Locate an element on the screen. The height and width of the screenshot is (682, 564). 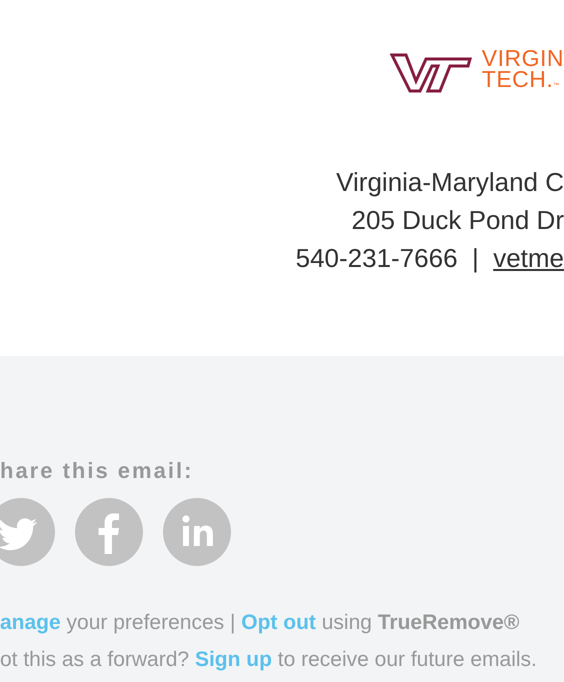
footer-text: anage your preferences | Opt out using TrueRemove® is located at coordinates (260, 623).